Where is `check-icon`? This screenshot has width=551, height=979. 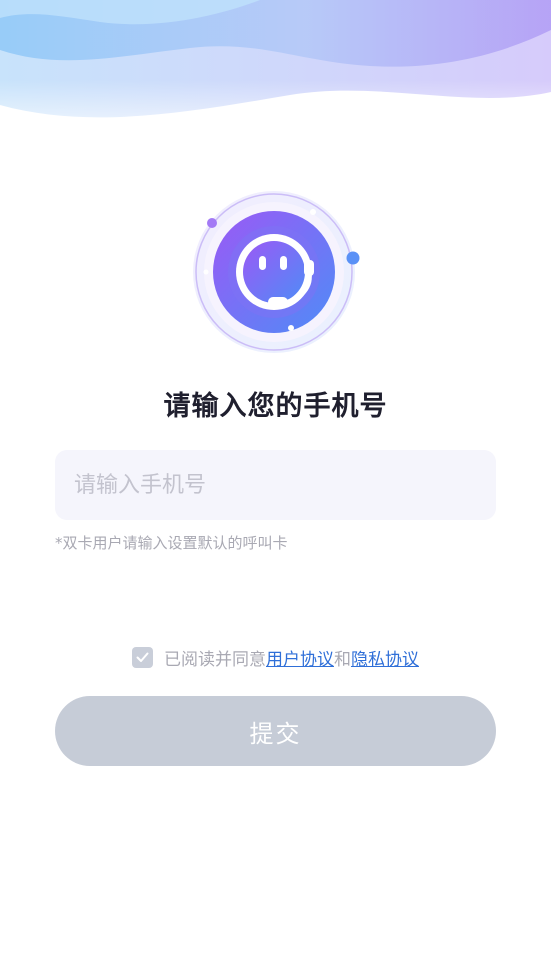
check-icon is located at coordinates (142, 657).